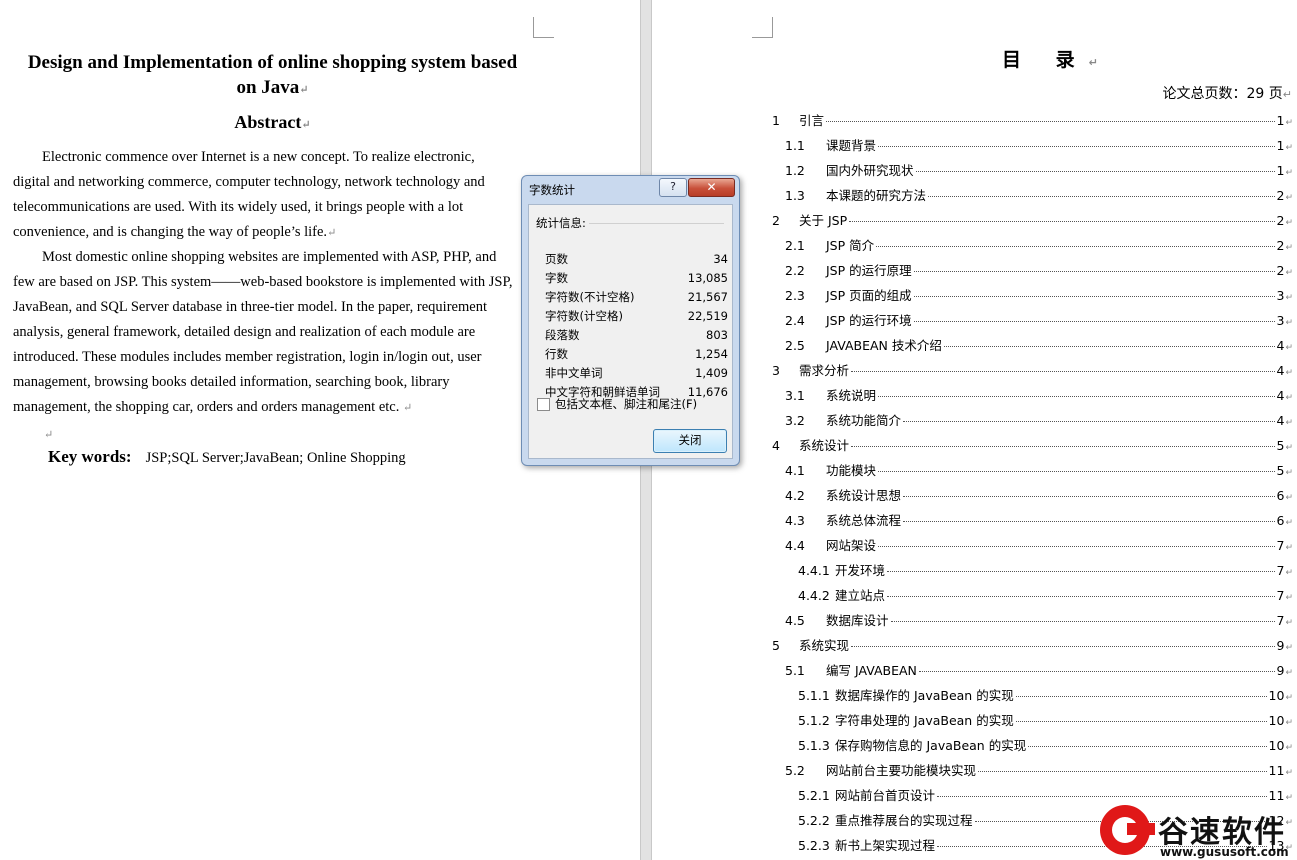 The height and width of the screenshot is (860, 1297). Describe the element at coordinates (1045, 719) in the screenshot. I see `toc-entry: 5.1.2 字符串处理的 JavaBean 的实现 10 ↵` at that location.